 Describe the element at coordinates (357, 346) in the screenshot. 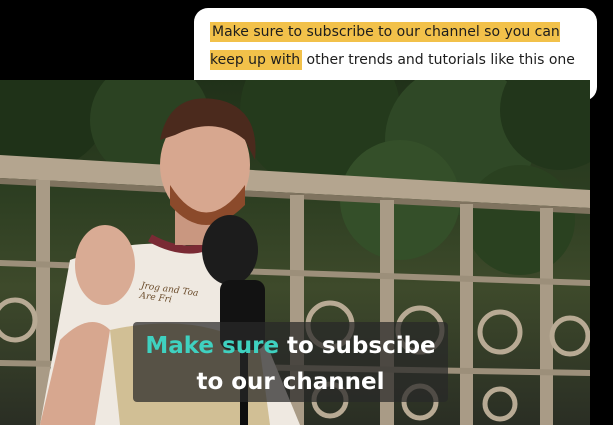

I see `caption-line-1-text: to subscibe` at that location.